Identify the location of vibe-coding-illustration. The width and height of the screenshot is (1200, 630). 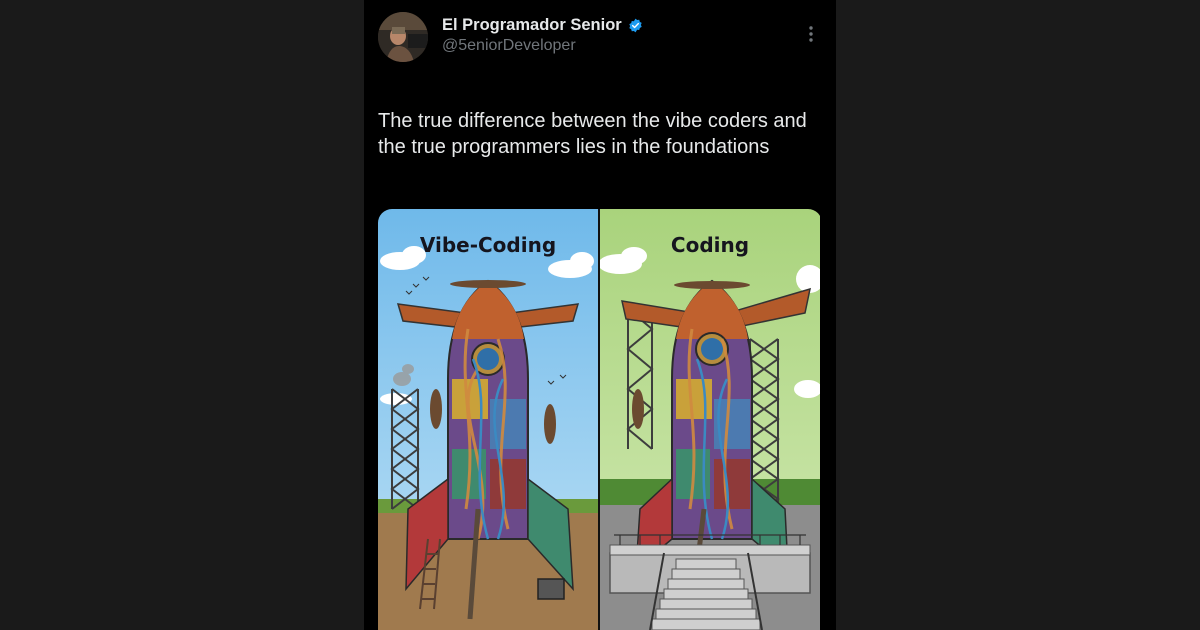
(488, 419).